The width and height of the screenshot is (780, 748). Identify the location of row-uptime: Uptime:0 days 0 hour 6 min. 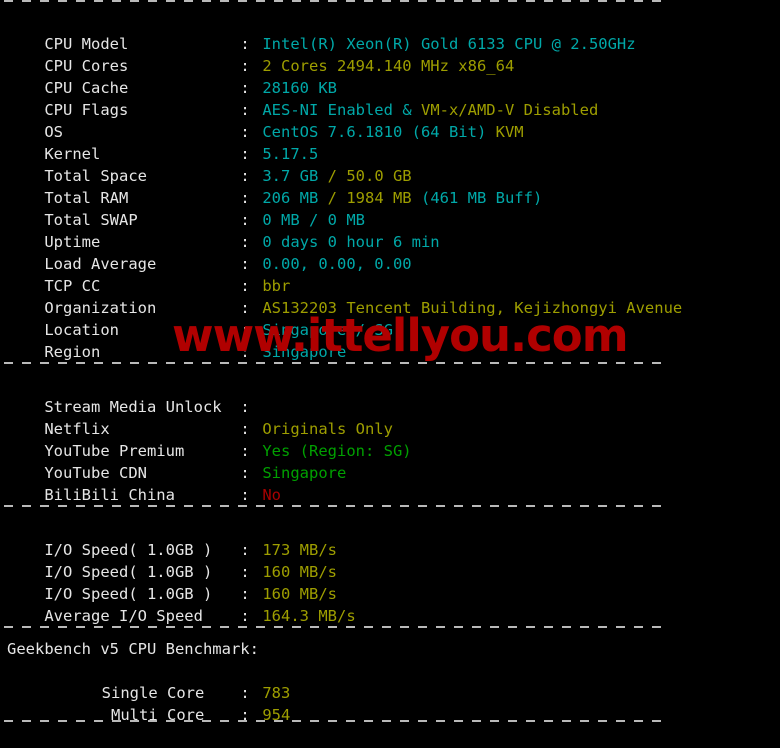
(390, 230).